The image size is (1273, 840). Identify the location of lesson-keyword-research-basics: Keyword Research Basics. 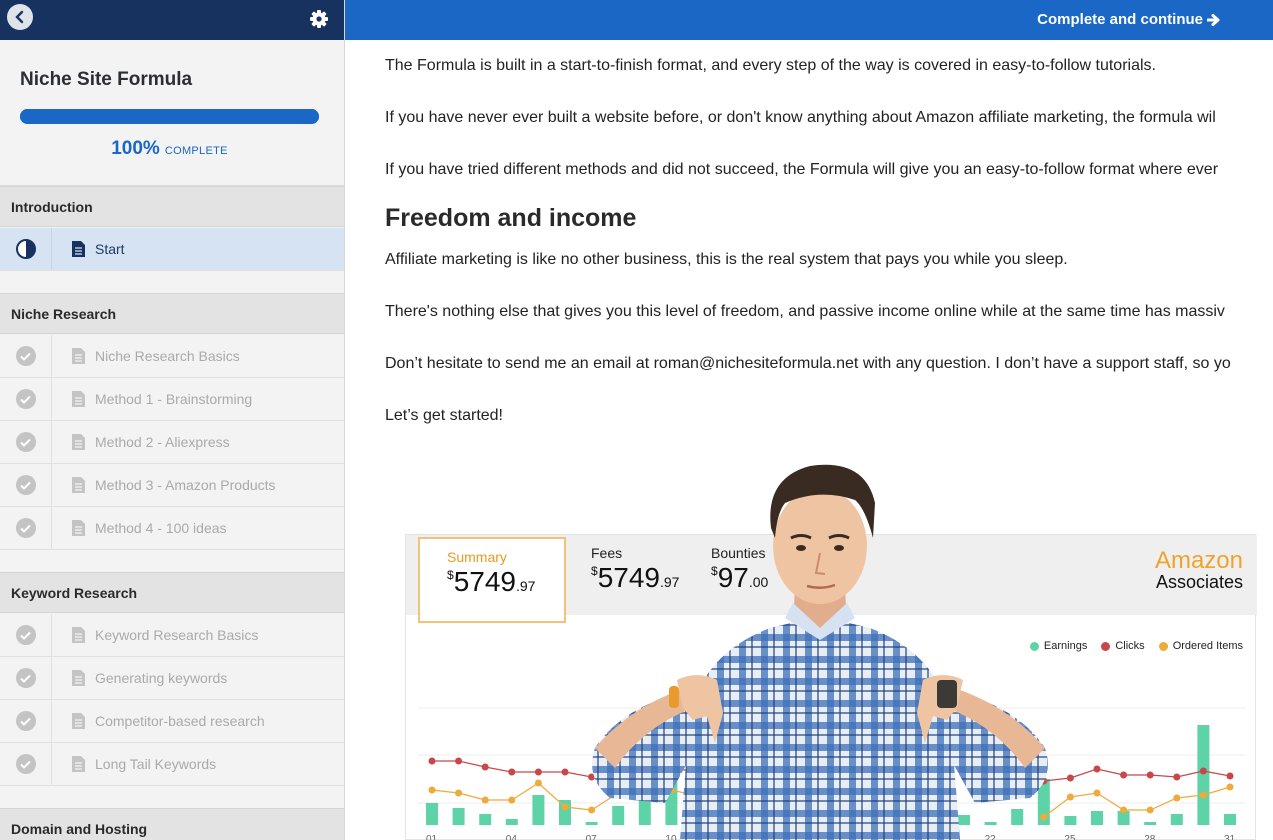
(172, 635).